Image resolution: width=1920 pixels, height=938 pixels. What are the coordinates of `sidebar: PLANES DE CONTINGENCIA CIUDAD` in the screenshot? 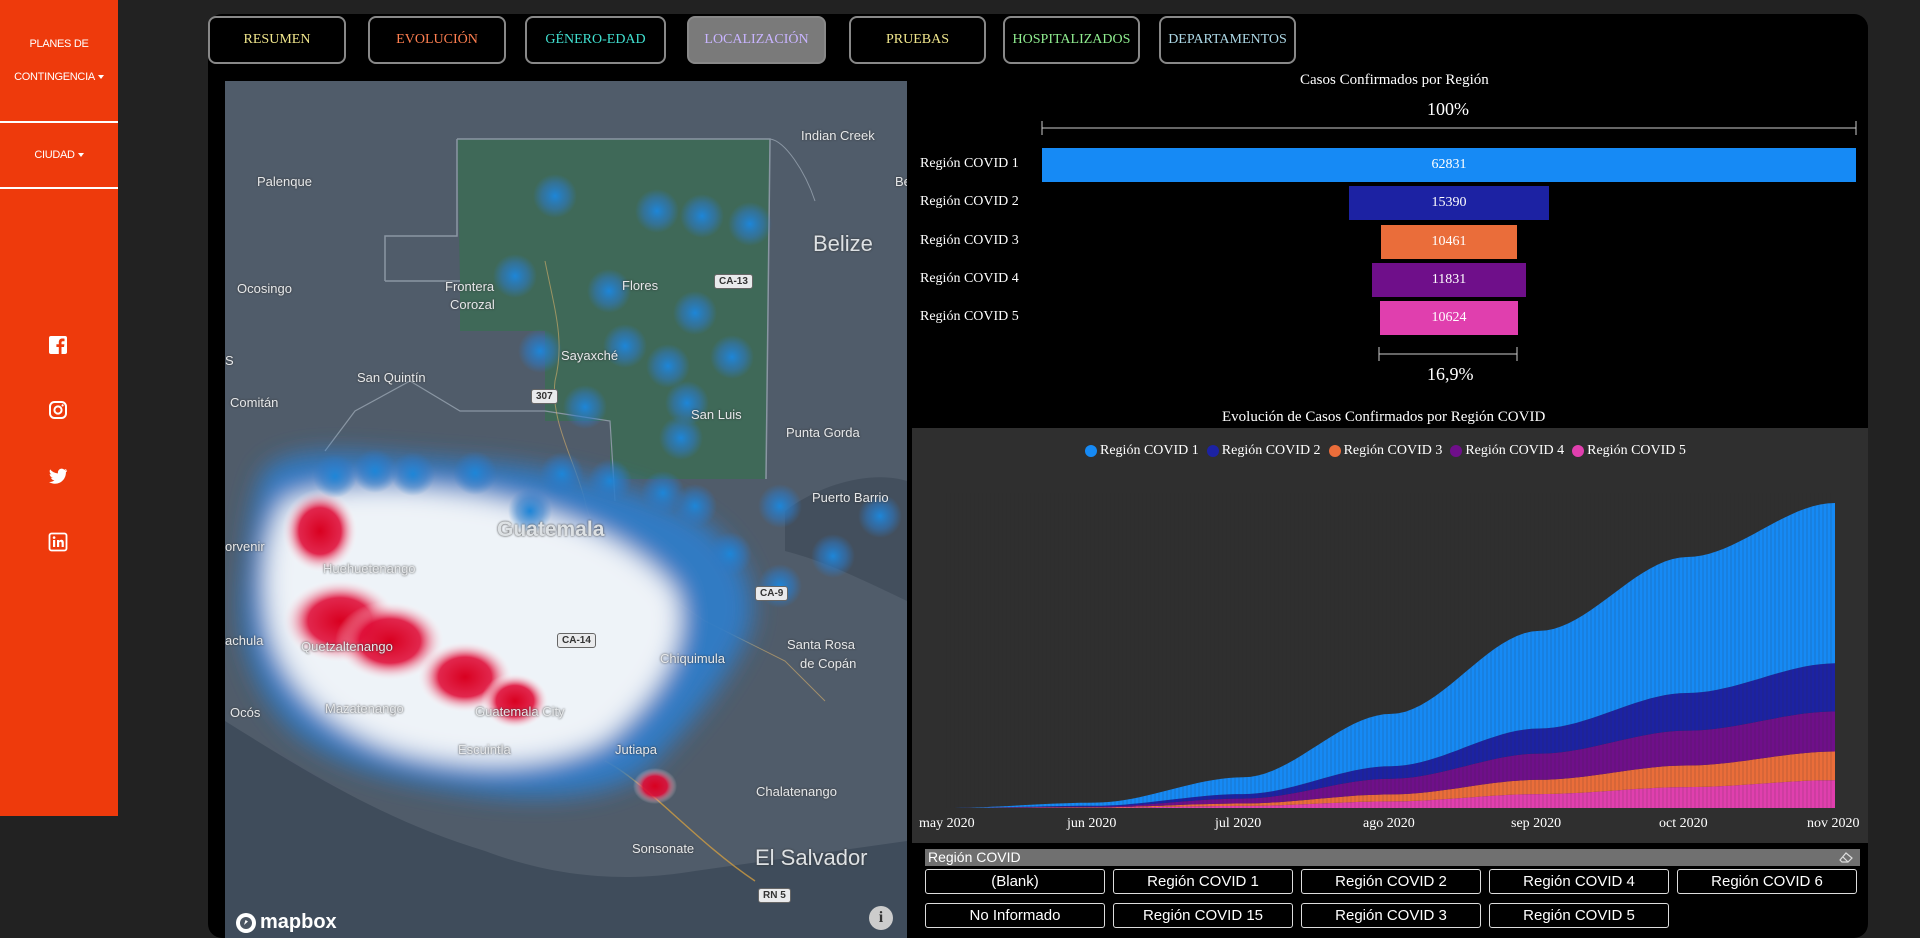 It's located at (59, 408).